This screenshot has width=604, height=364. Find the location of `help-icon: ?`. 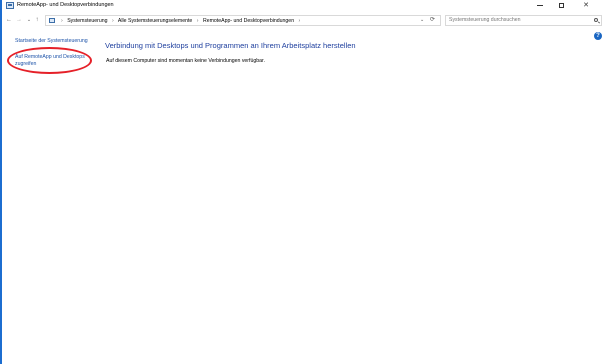

help-icon: ? is located at coordinates (598, 36).